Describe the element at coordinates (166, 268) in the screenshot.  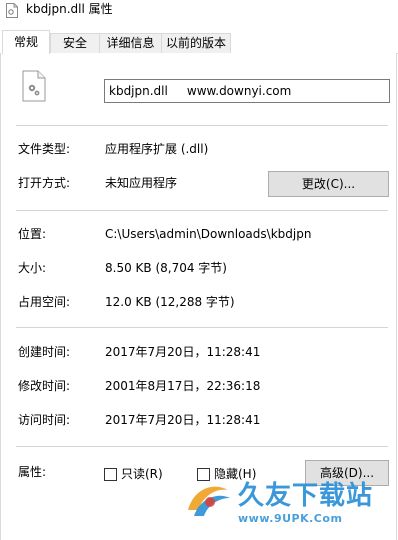
I see `size-value: 8.50 KB (8,704 字节)` at that location.